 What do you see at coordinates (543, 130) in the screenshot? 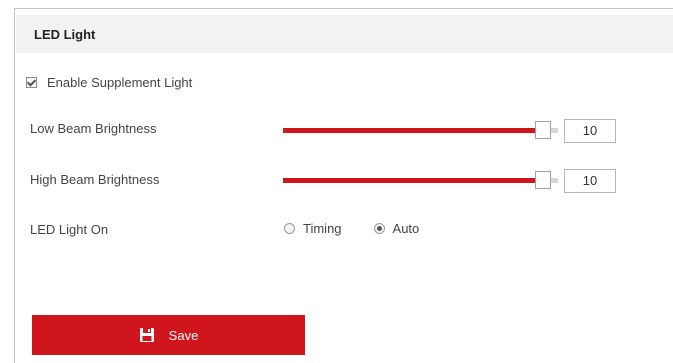
I see `low-beam-slider-thumb` at bounding box center [543, 130].